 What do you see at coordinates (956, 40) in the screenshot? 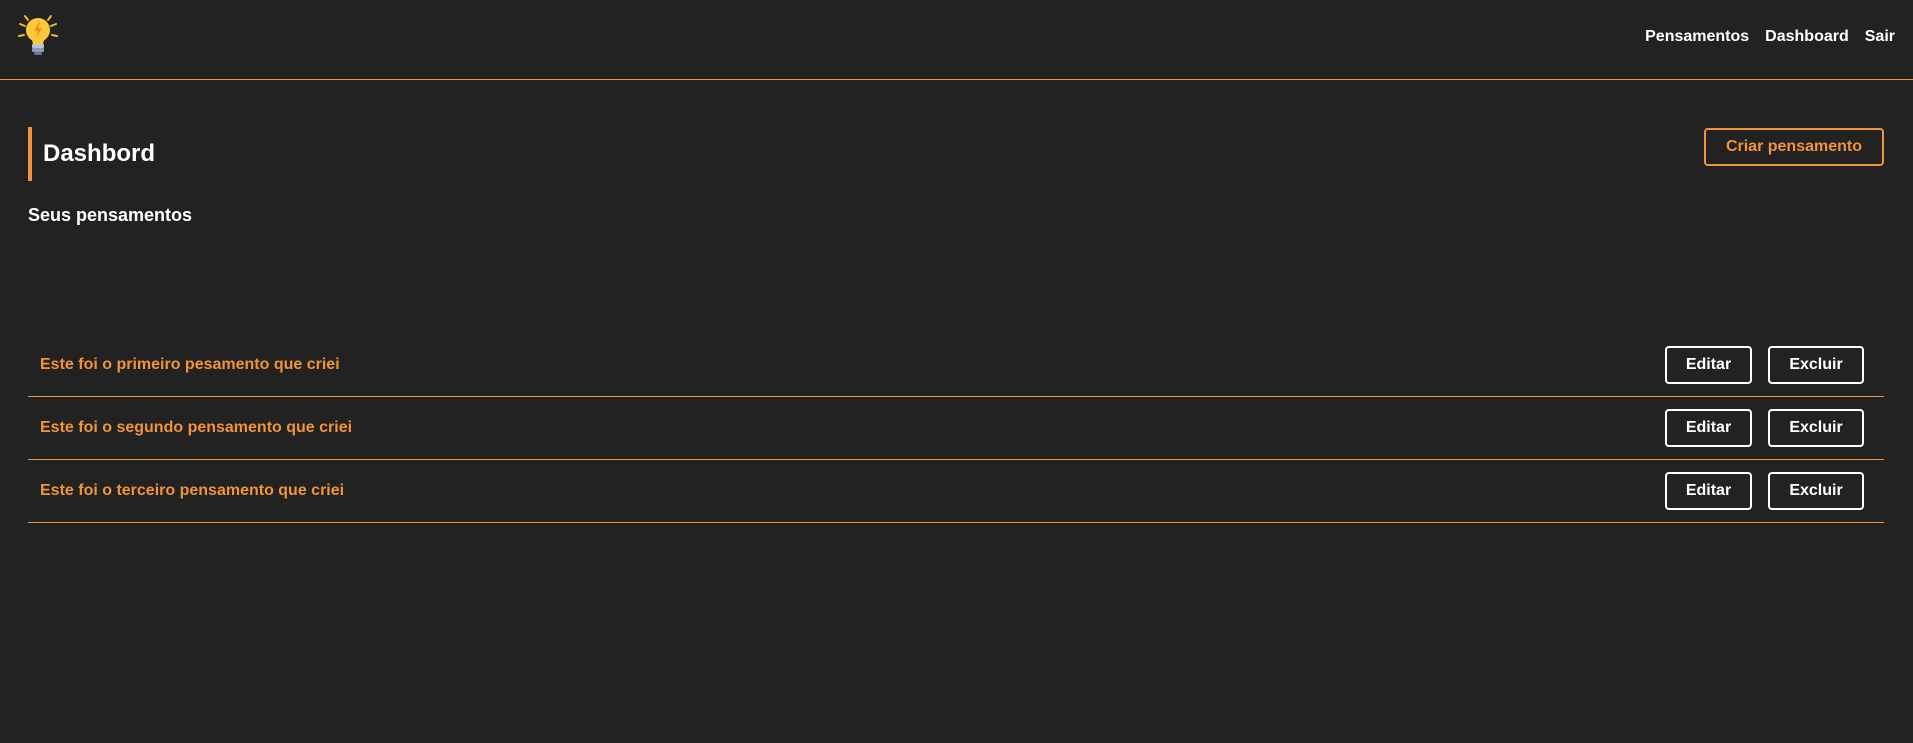
I see `navbar: Pensamentos Dashboard Sair` at bounding box center [956, 40].